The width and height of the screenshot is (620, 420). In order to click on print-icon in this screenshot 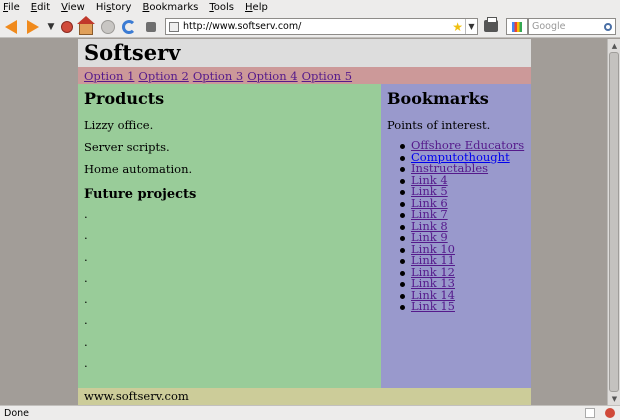, I will do `click(491, 24)`.